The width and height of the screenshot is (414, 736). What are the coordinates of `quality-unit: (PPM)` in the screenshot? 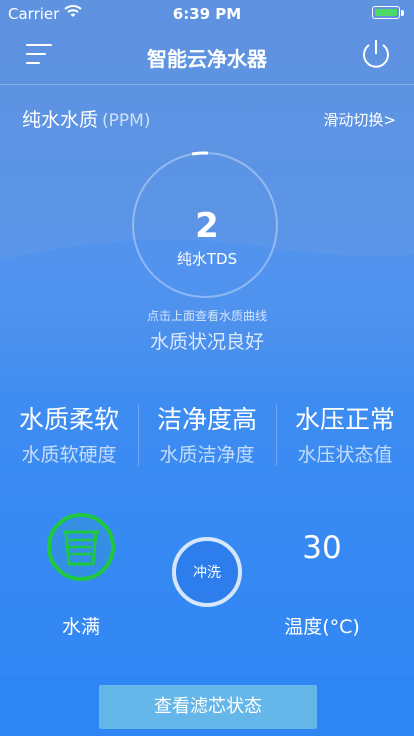 It's located at (126, 121).